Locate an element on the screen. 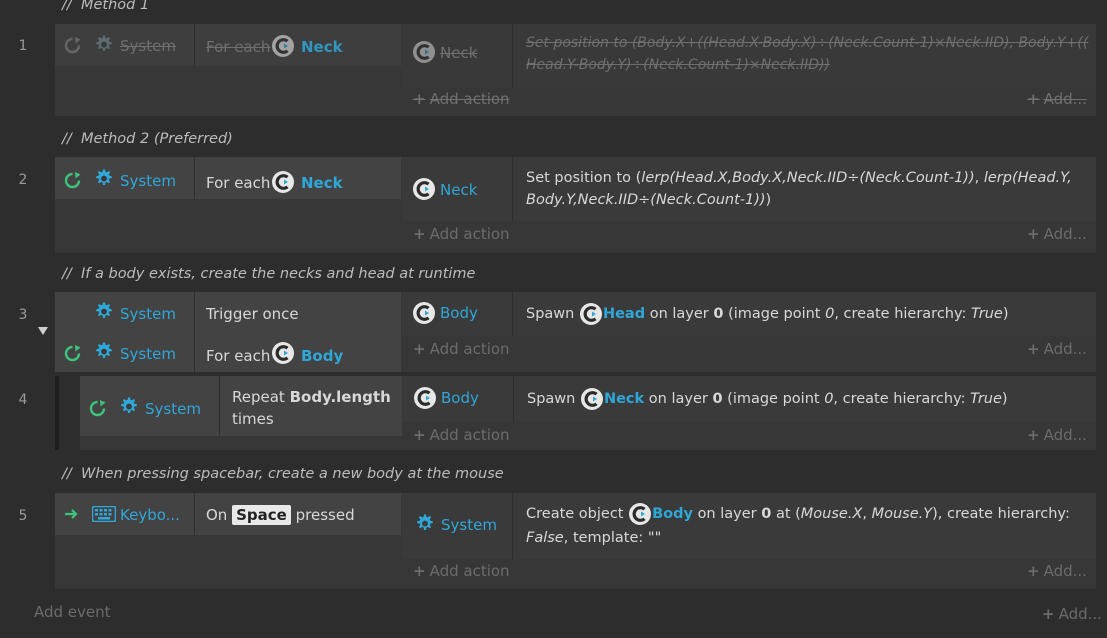 Image resolution: width=1107 pixels, height=638 pixels. action-value: False is located at coordinates (545, 538).